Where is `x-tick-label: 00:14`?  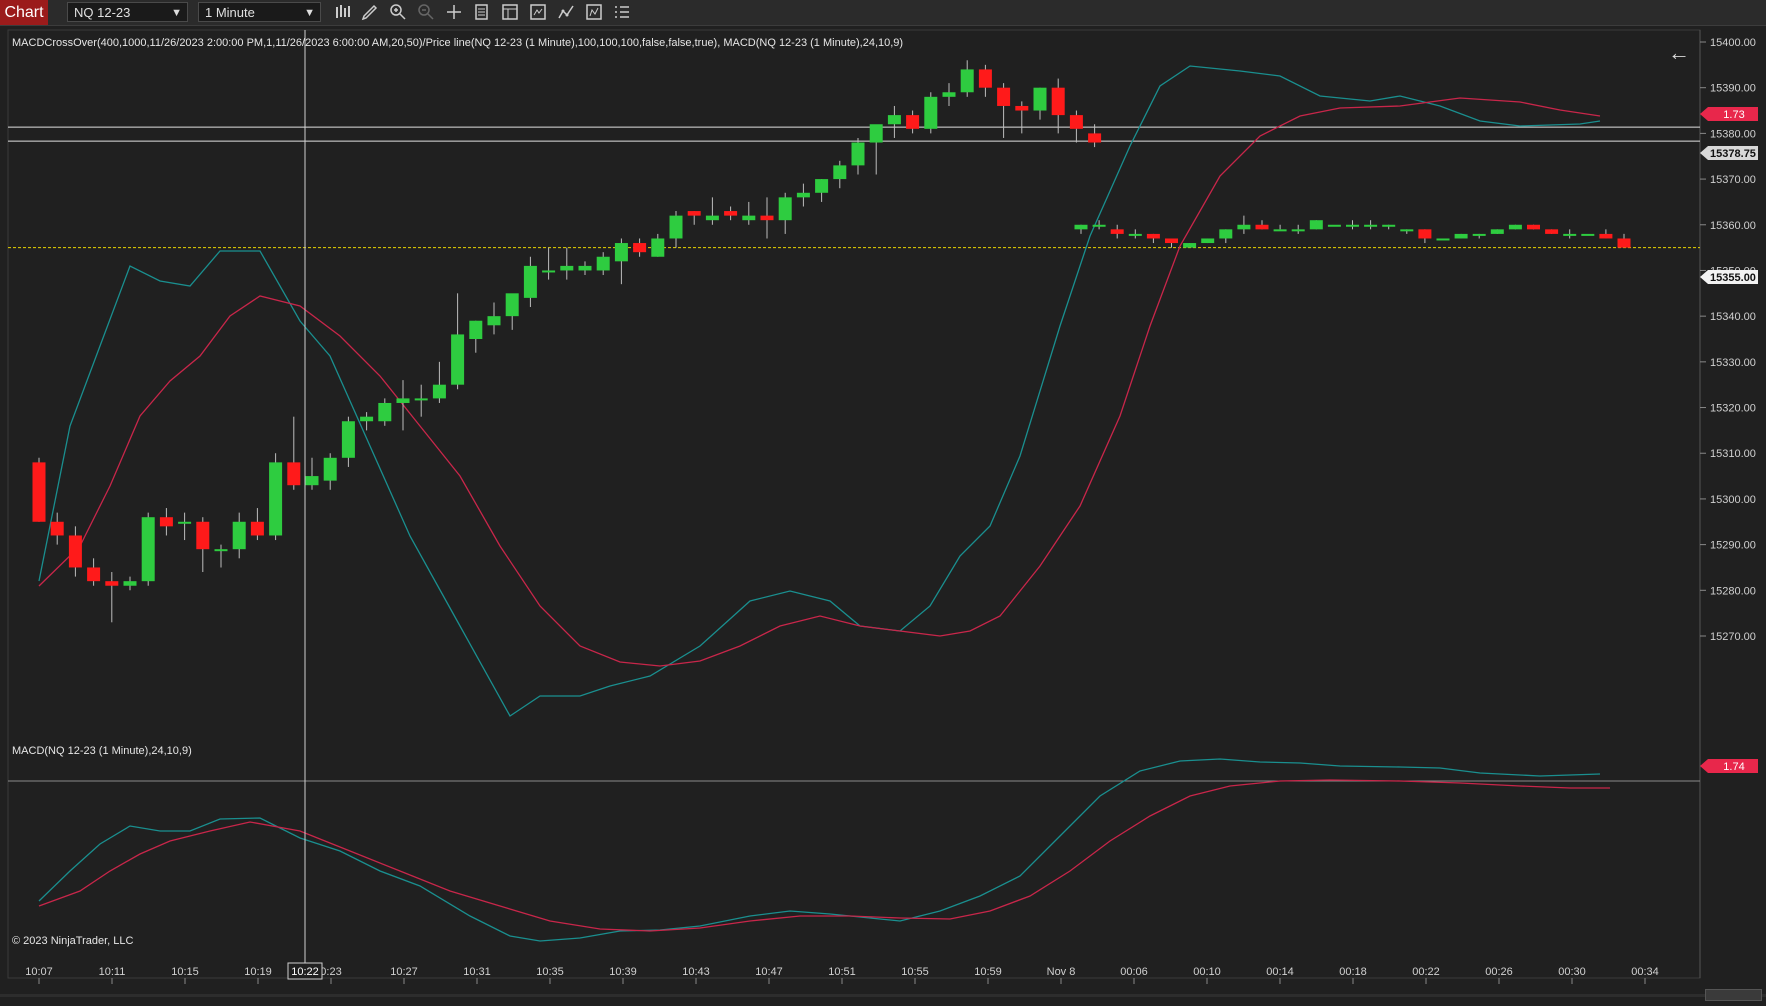 x-tick-label: 00:14 is located at coordinates (1280, 972).